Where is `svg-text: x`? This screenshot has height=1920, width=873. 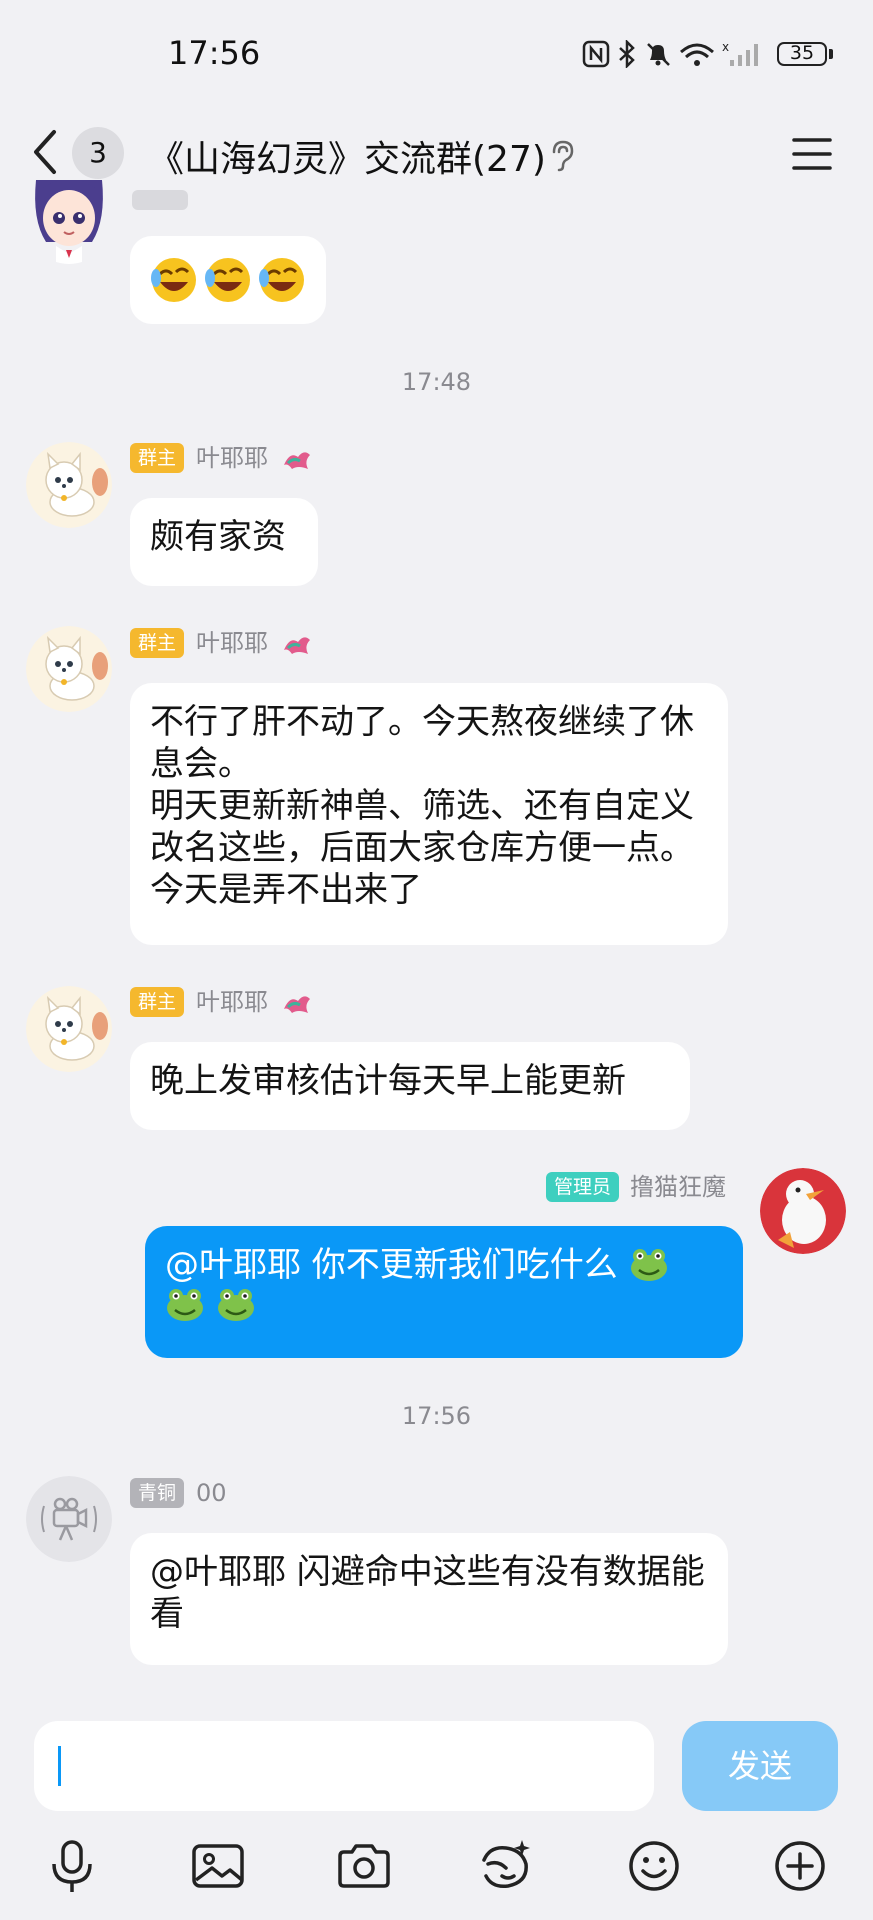 svg-text: x is located at coordinates (725, 47).